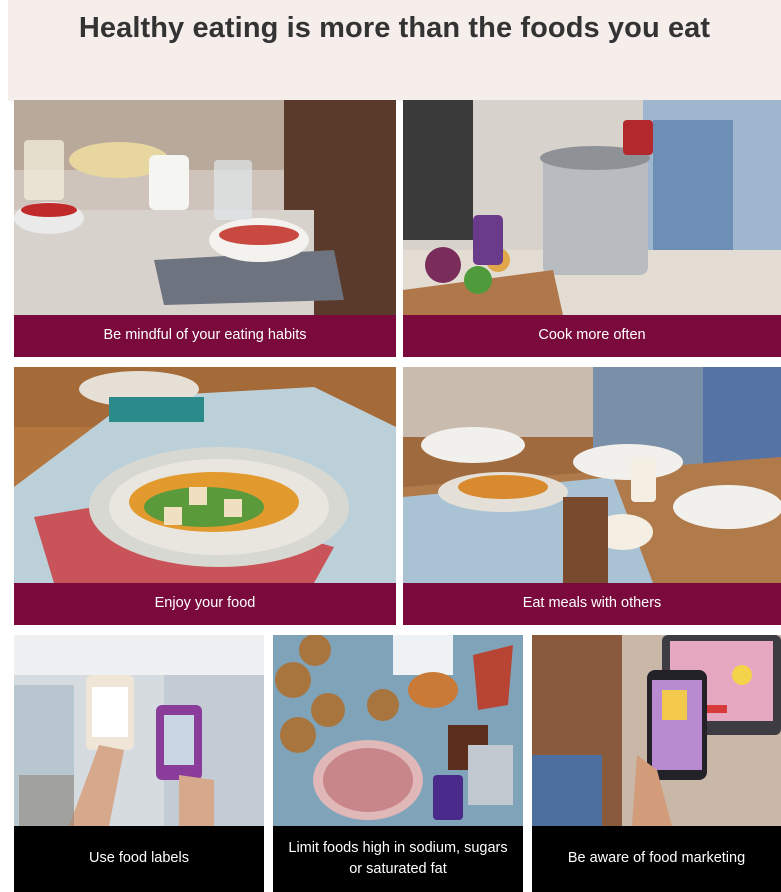  Describe the element at coordinates (205, 336) in the screenshot. I see `card-label: Be mindful of your eating habits` at that location.